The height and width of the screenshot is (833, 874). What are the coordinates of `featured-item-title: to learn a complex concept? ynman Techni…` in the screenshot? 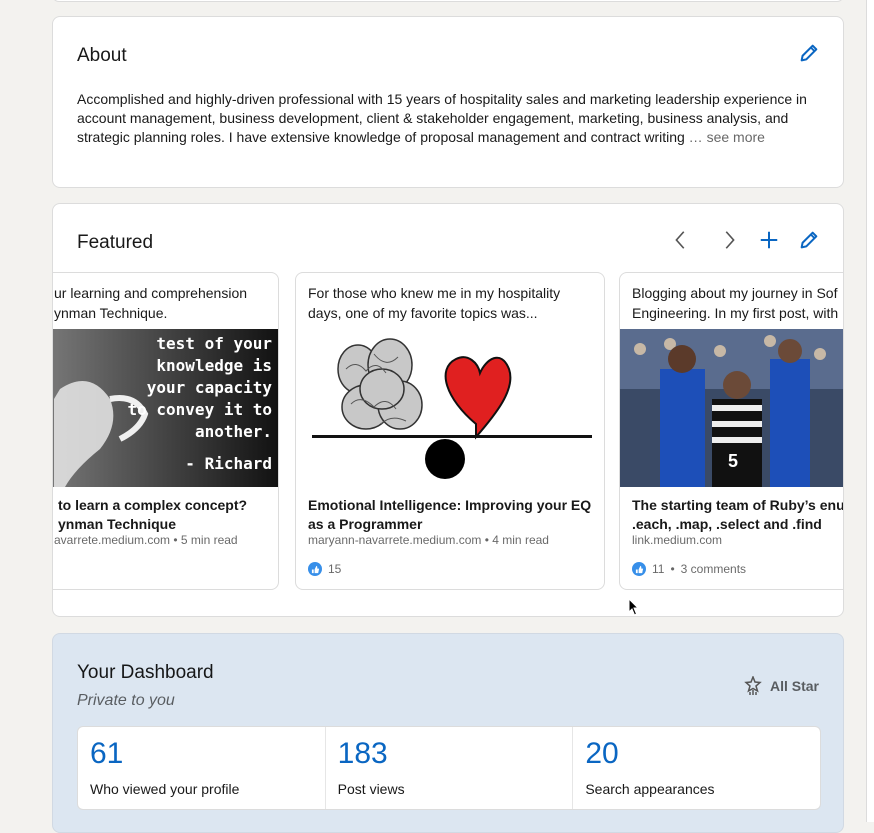 It's located at (153, 514).